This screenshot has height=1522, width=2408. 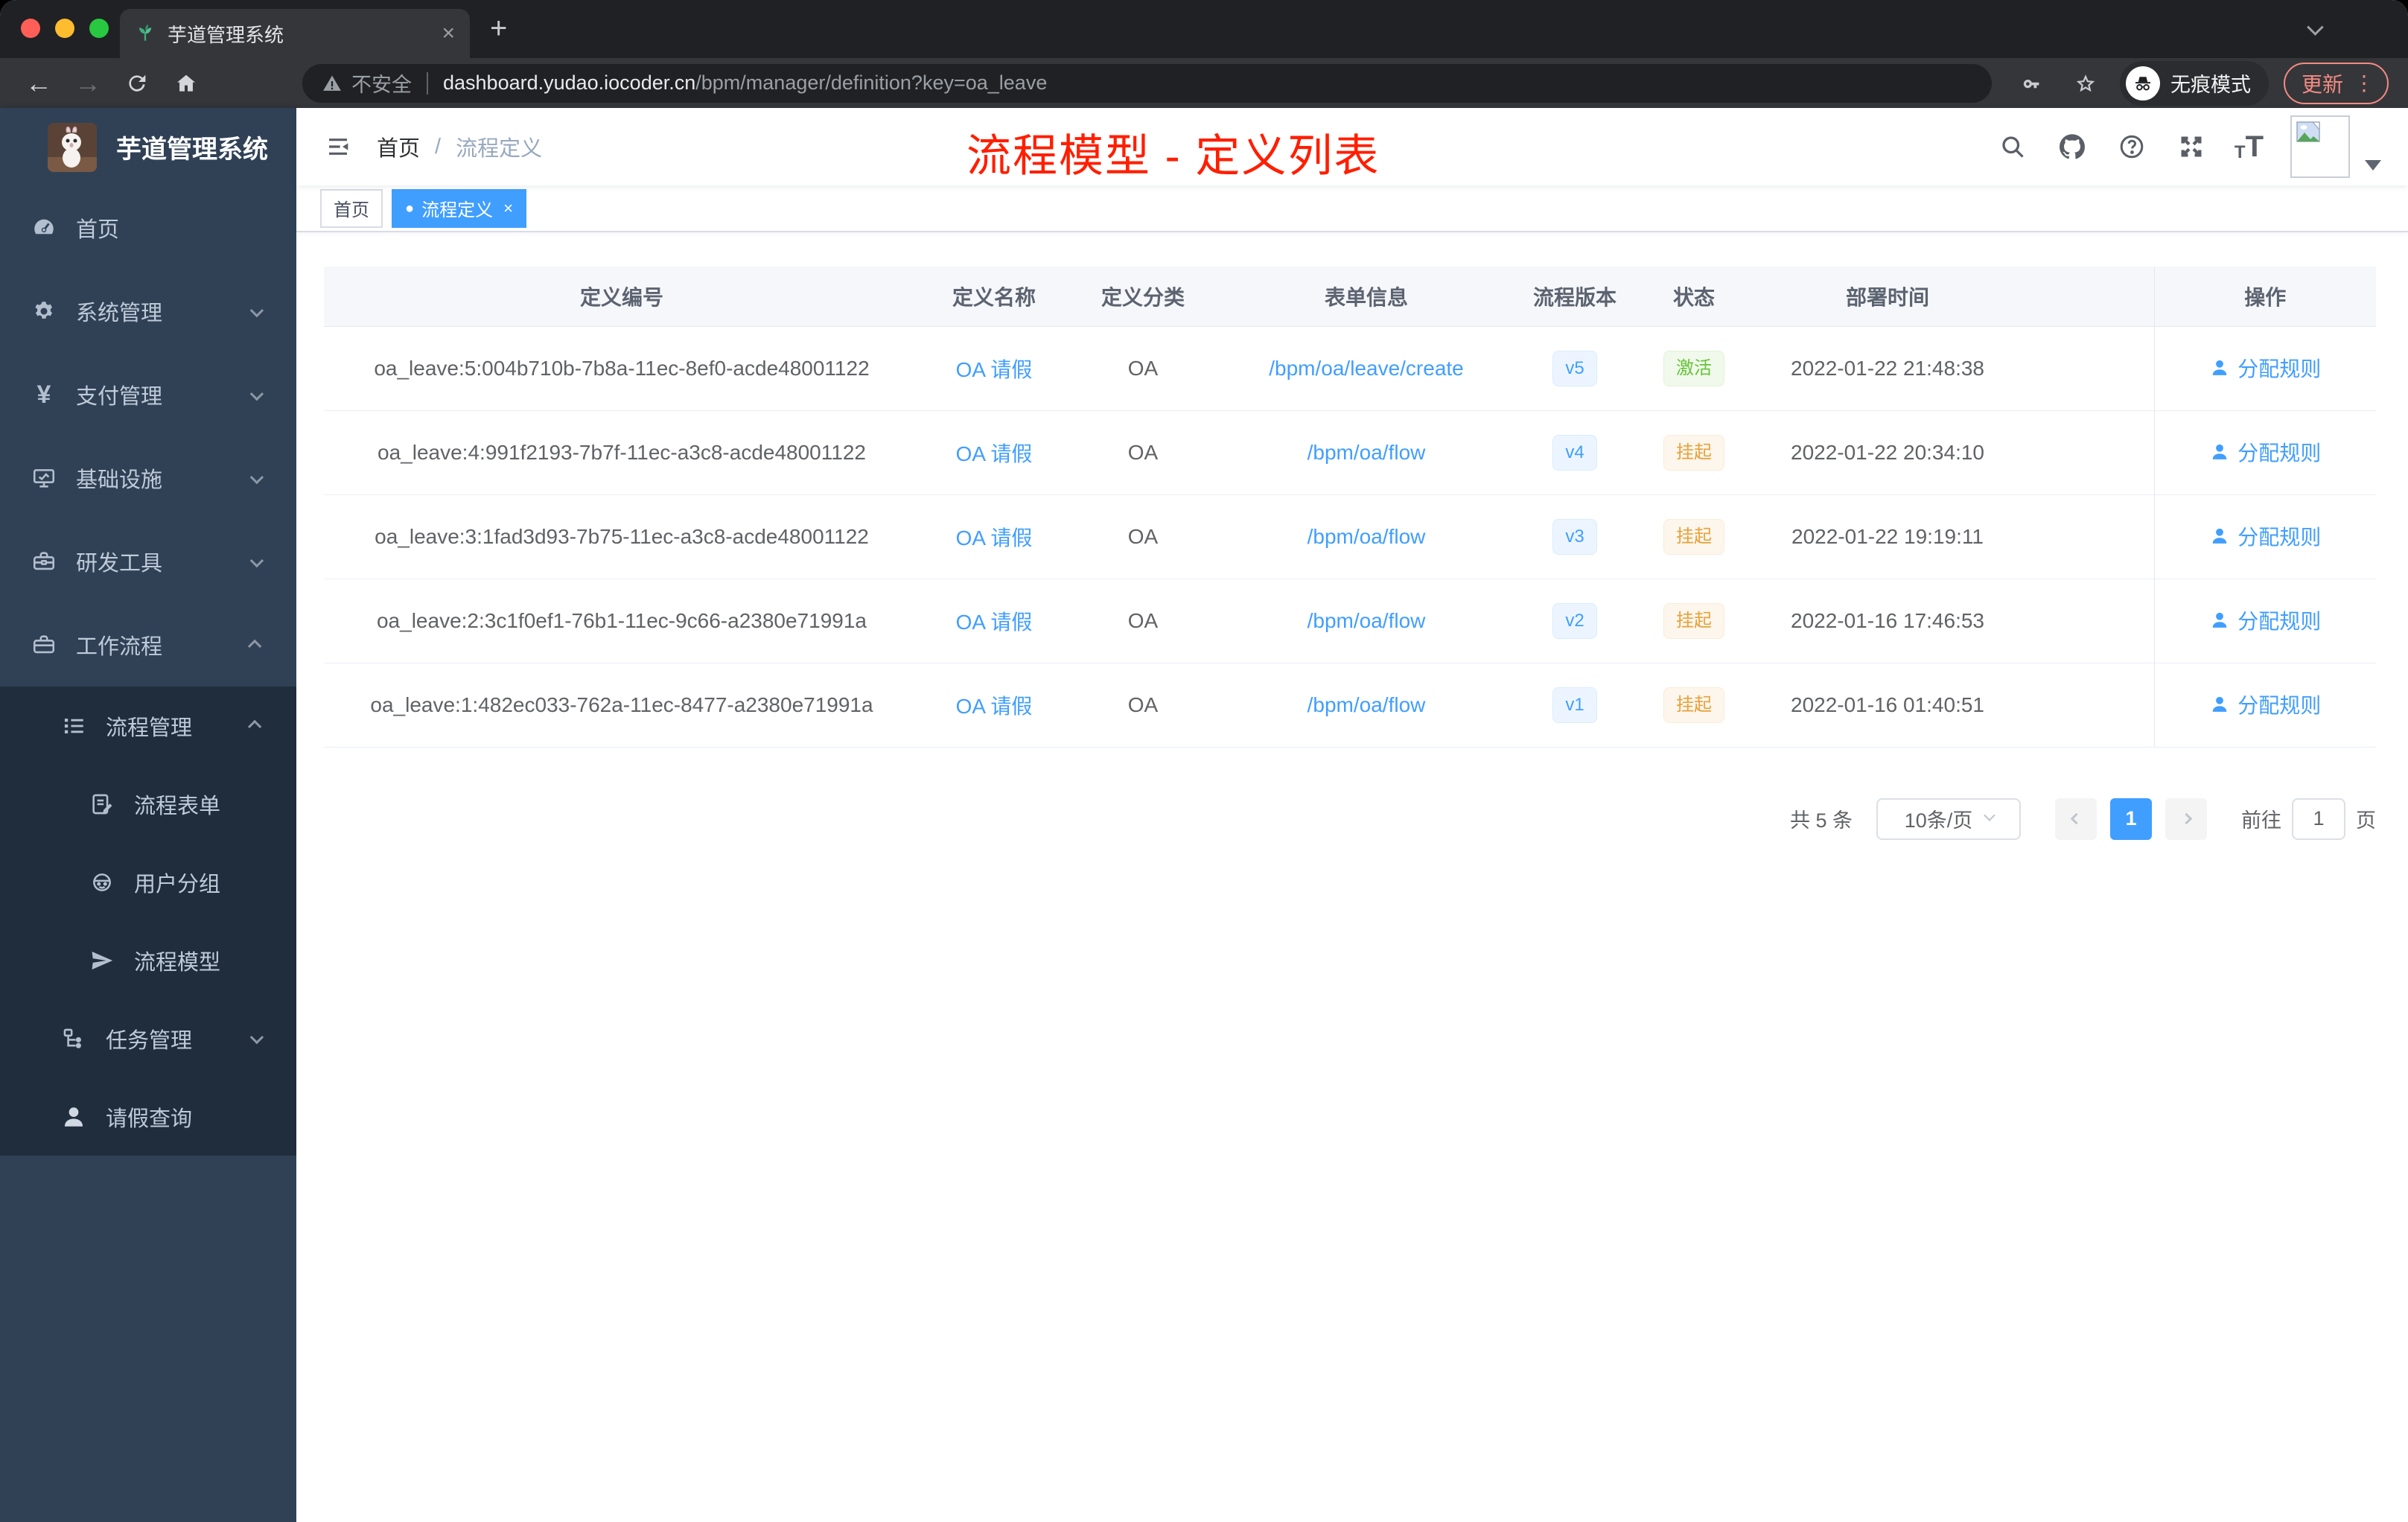 What do you see at coordinates (2012, 146) in the screenshot?
I see `search-icon` at bounding box center [2012, 146].